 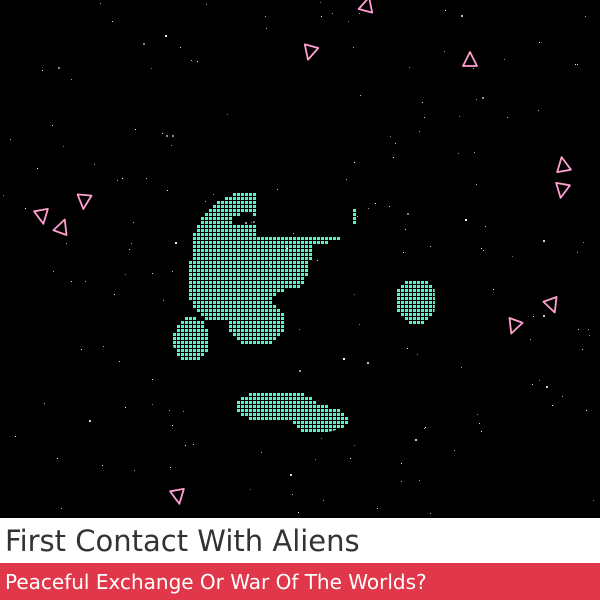 I want to click on article-subtitle: Peaceful Exchange Or War Of The Worlds?, so click(x=216, y=582).